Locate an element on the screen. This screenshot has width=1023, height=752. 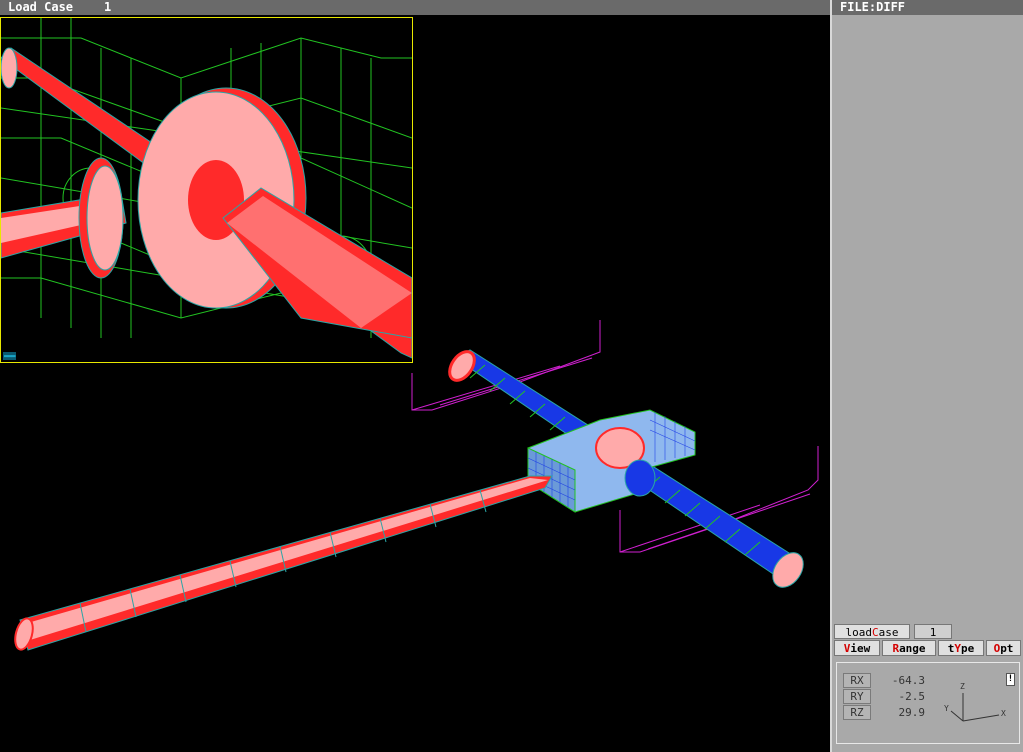
load-case-row: loadCase 1 is located at coordinates (927, 631).